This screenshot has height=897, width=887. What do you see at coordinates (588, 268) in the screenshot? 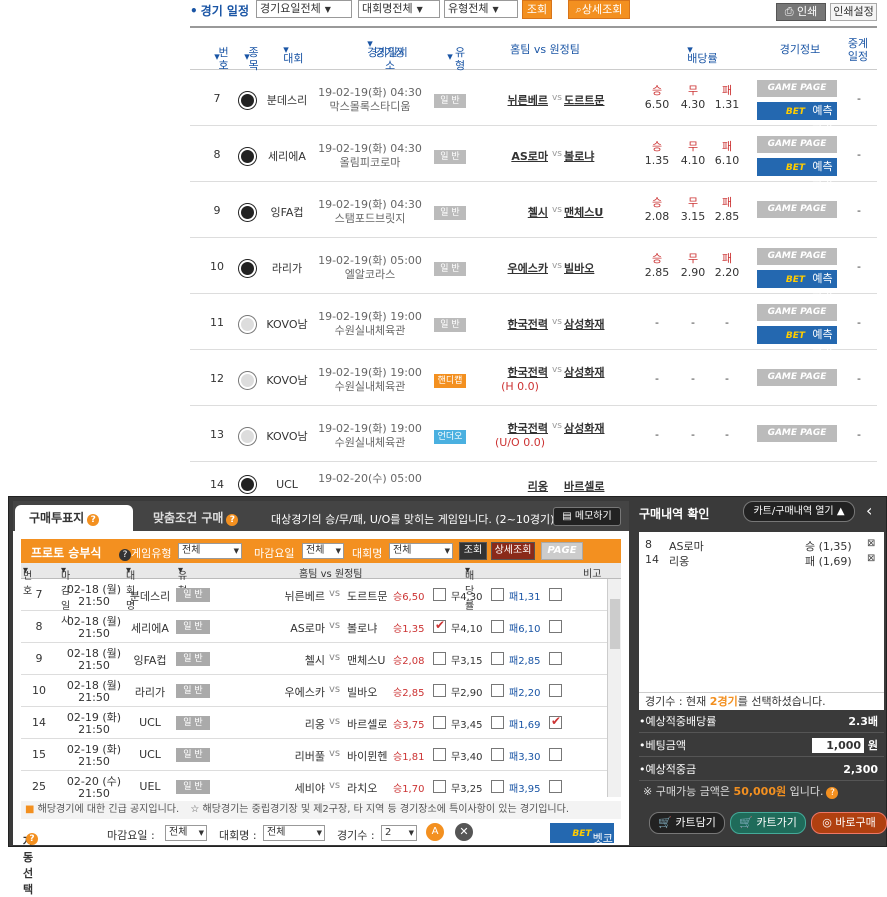
I see `away-team-link: 빌바오` at bounding box center [588, 268].